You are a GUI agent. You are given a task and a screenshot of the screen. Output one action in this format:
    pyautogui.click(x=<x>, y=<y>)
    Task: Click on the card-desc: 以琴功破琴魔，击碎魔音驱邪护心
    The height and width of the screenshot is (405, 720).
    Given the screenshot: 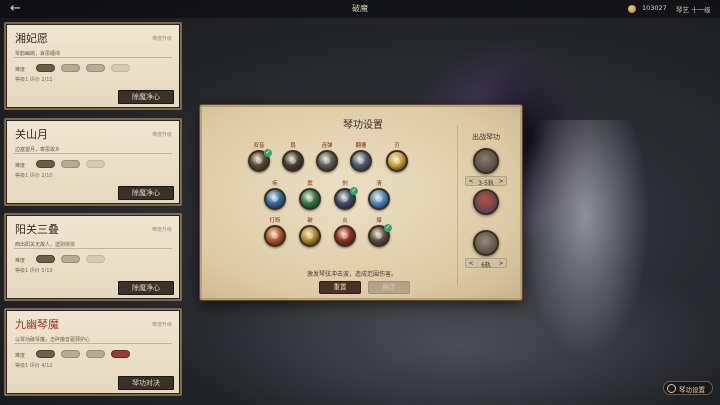 What is the action you would take?
    pyautogui.click(x=53, y=340)
    